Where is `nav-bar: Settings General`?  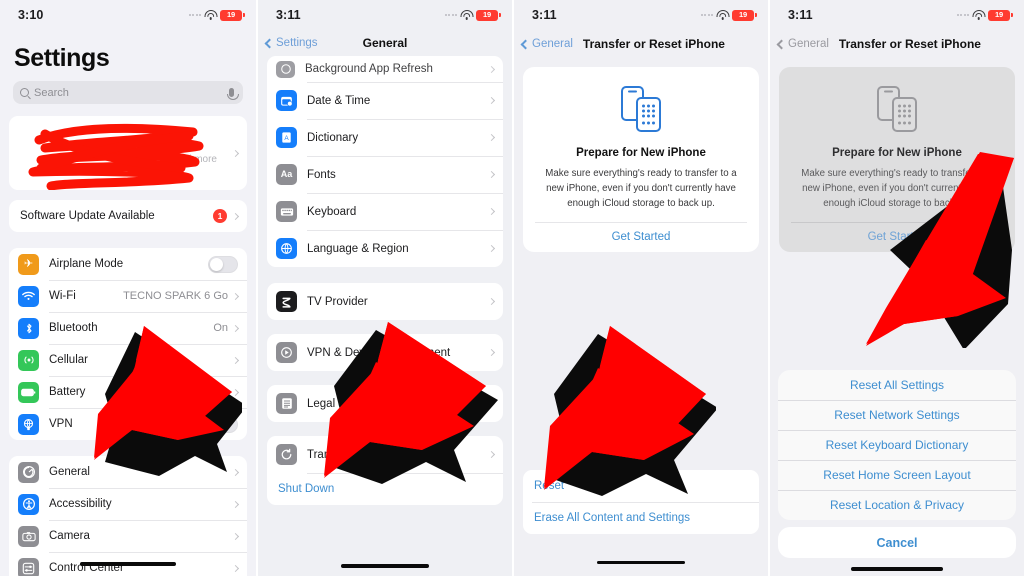 nav-bar: Settings General is located at coordinates (385, 43).